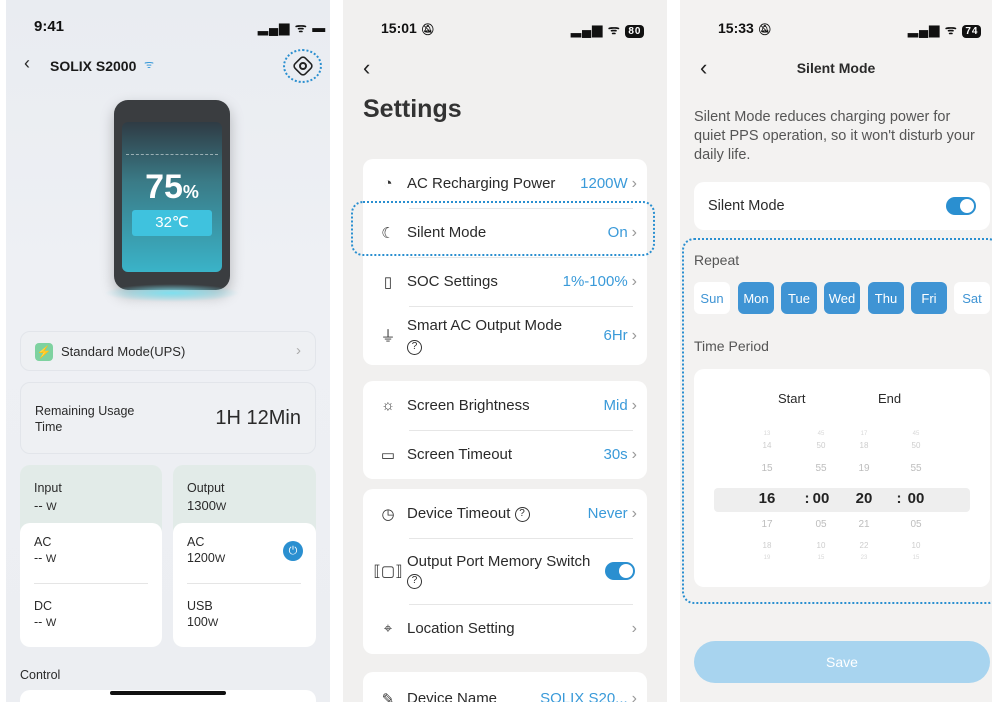 This screenshot has height=702, width=993. Describe the element at coordinates (293, 551) in the screenshot. I see `ac-power-button-icon: ⏻` at that location.